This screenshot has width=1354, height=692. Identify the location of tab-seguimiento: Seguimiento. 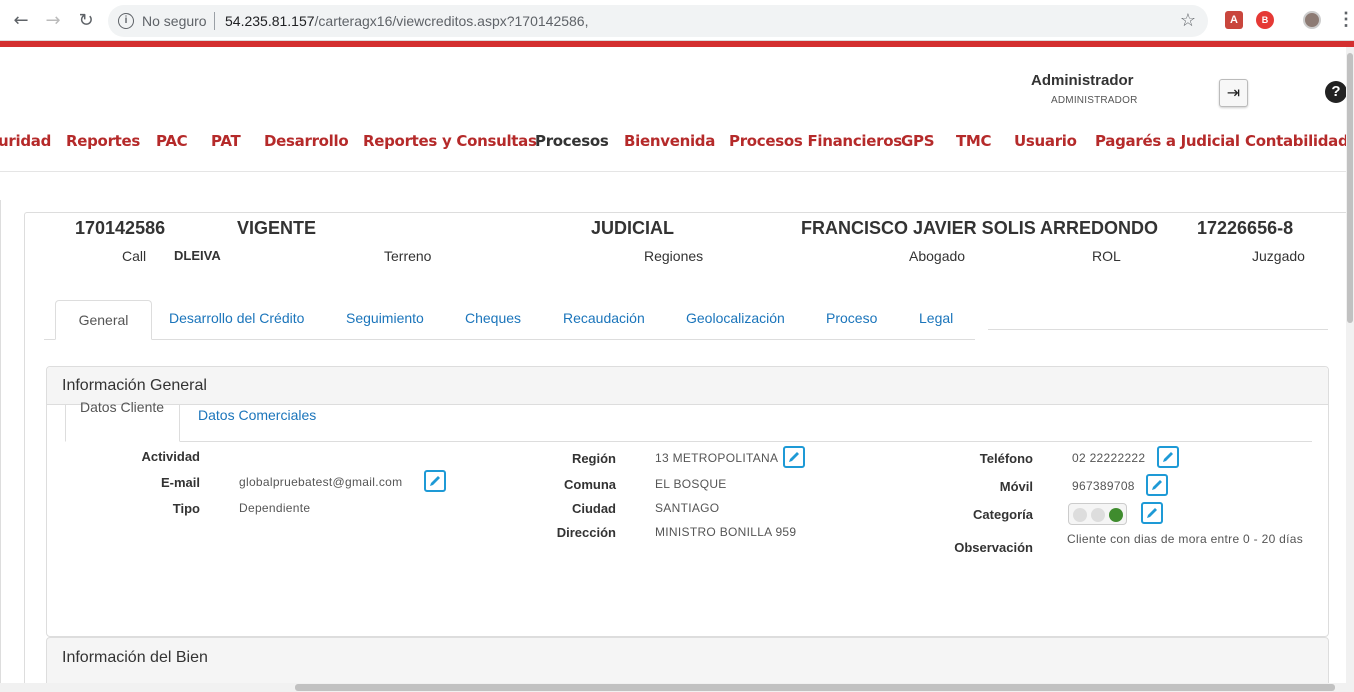
(385, 318).